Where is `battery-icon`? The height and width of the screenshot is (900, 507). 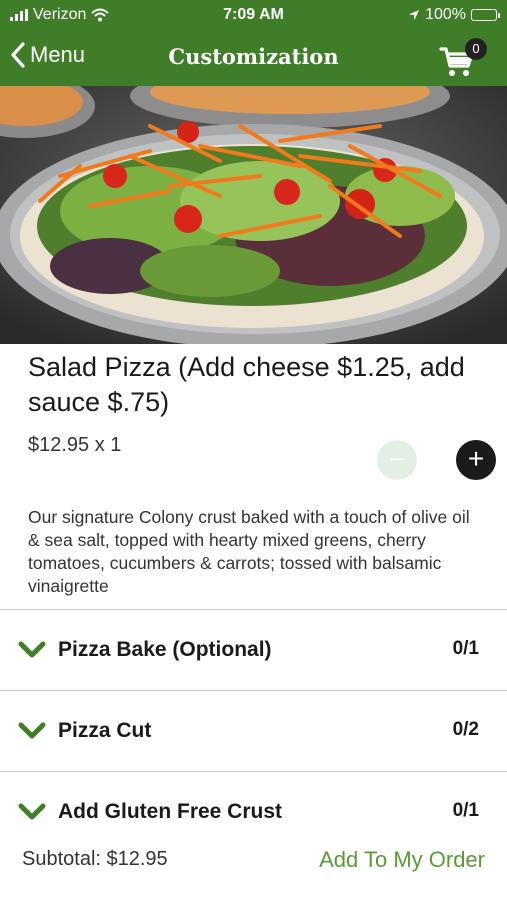 battery-icon is located at coordinates (485, 15).